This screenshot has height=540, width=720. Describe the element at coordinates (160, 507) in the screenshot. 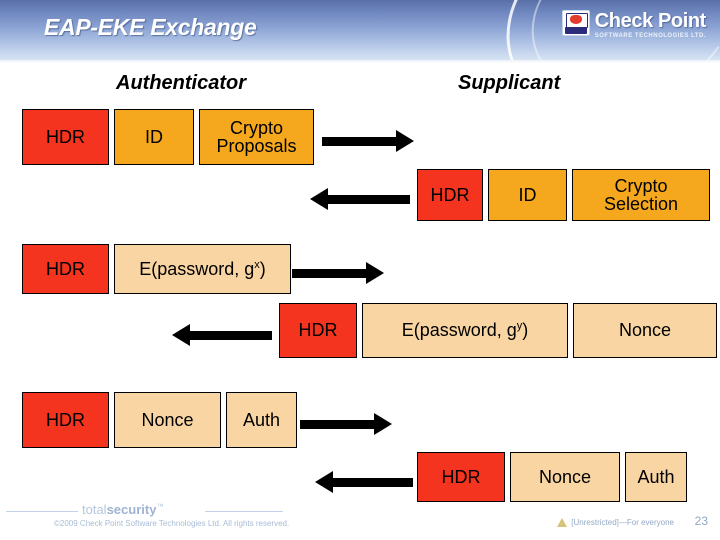

I see `trademark-symbol: ™` at that location.